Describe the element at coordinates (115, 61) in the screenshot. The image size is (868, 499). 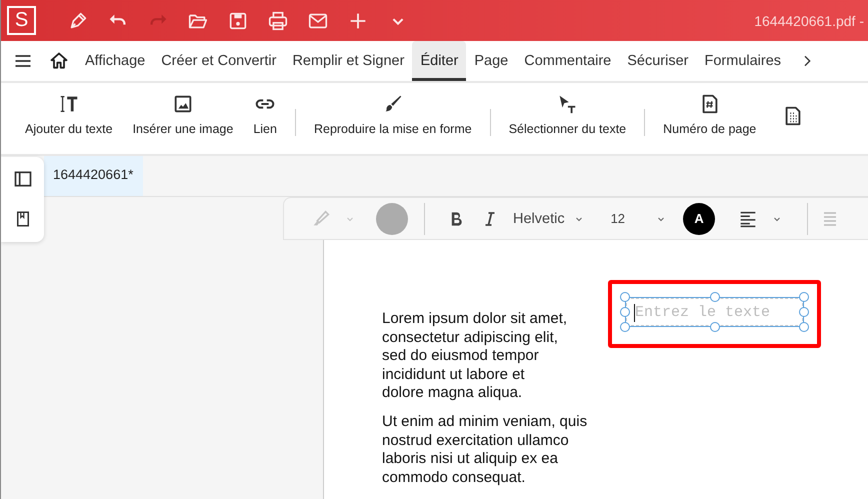
I see `menu-tab: Affichage` at that location.